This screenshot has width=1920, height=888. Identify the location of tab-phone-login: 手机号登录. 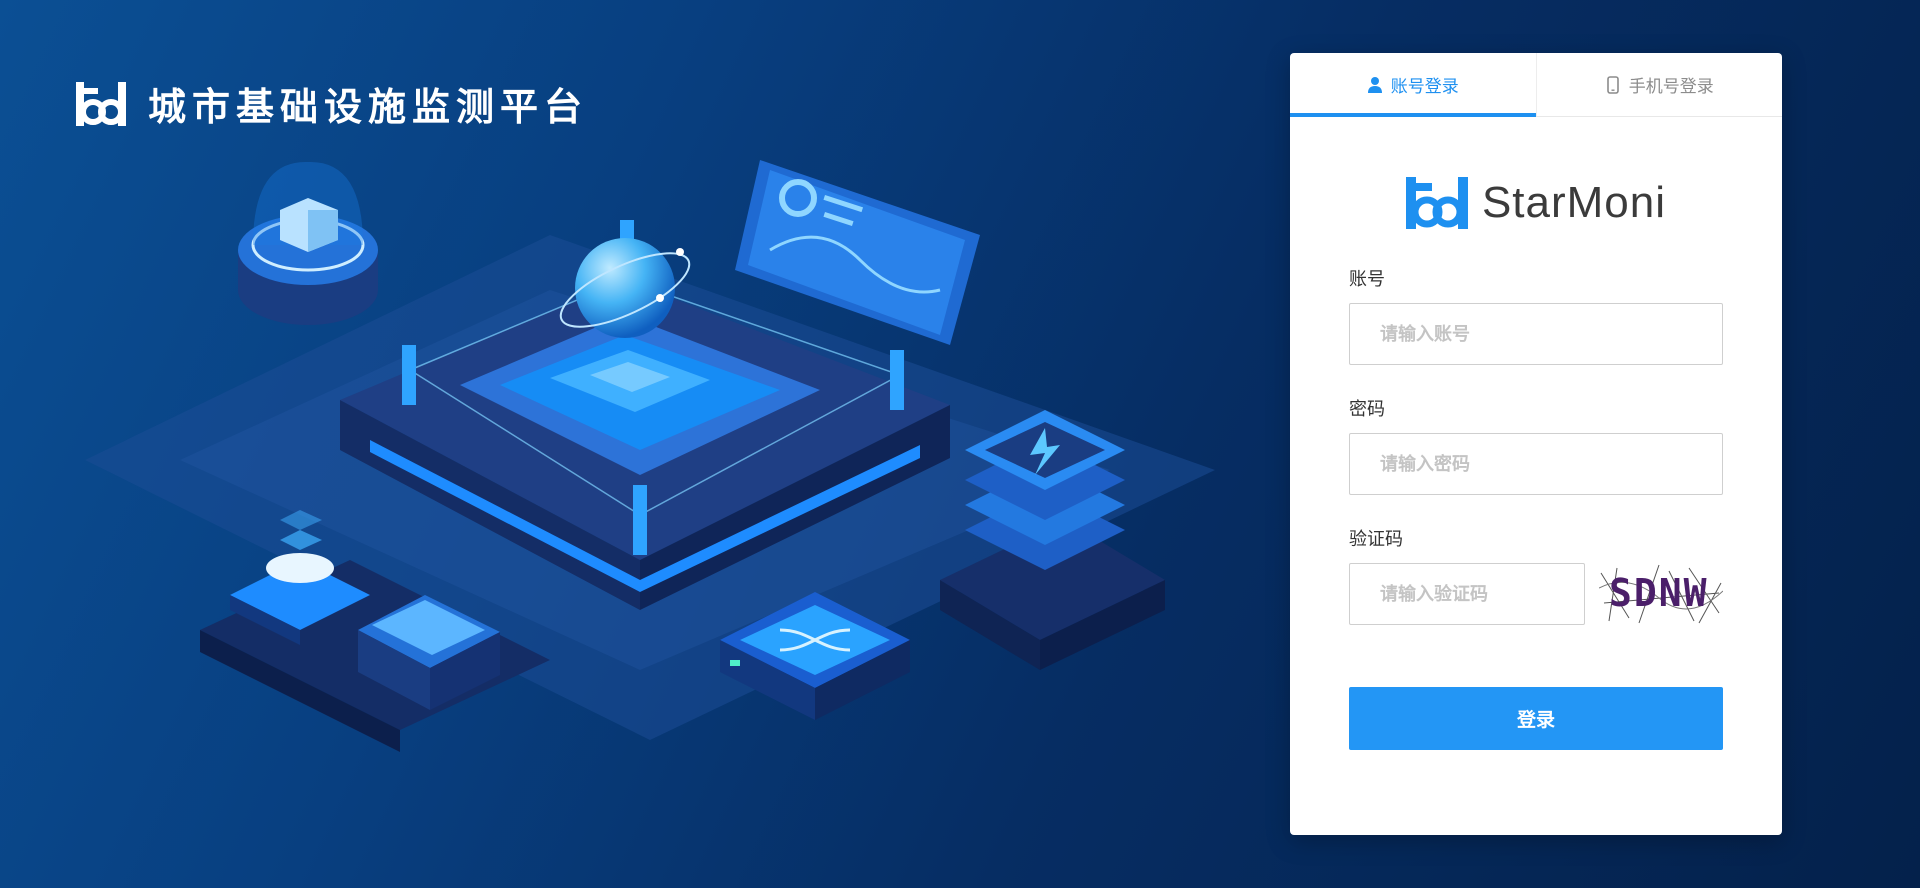
(1659, 84).